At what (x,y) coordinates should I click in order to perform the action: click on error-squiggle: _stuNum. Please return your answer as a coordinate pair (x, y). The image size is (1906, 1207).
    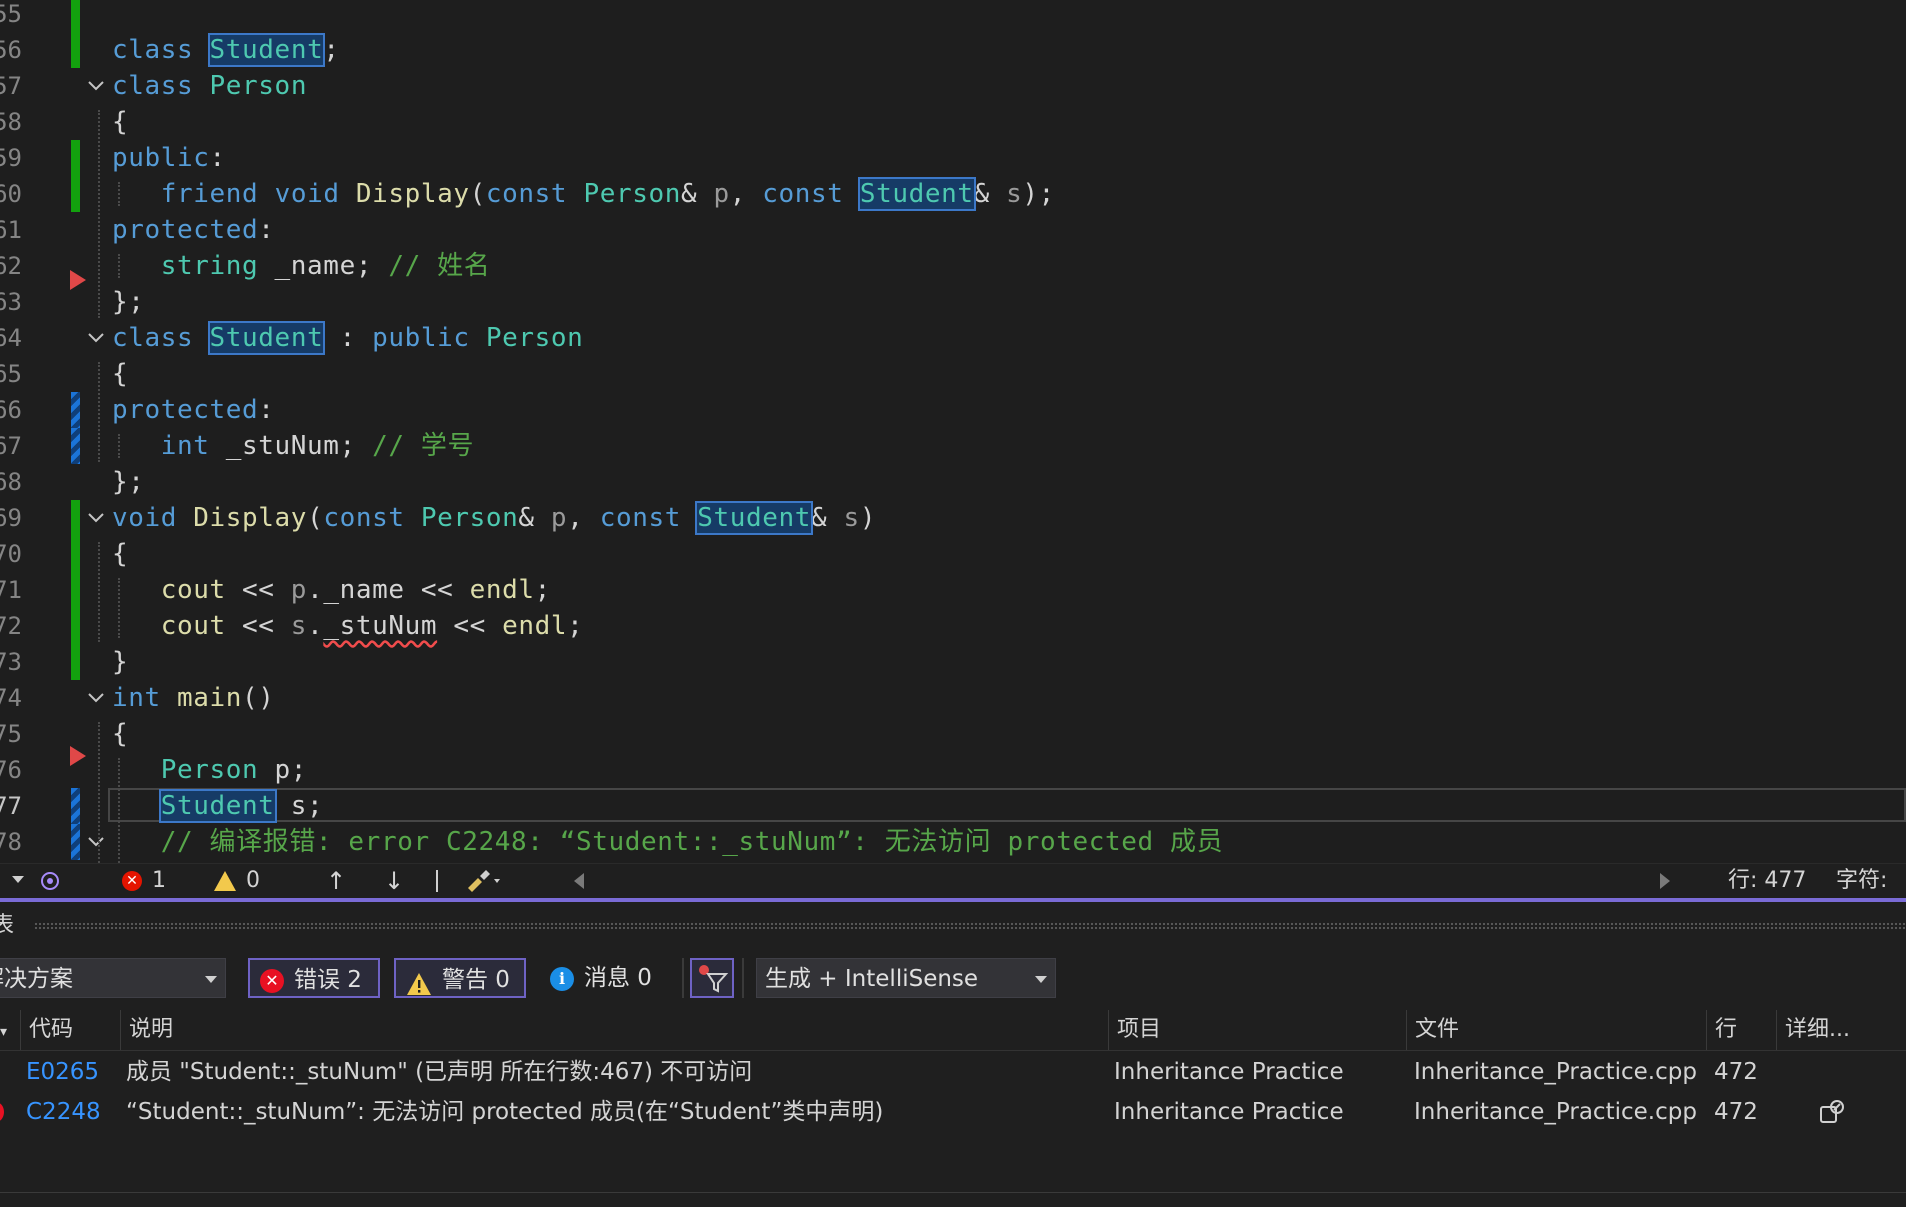
    Looking at the image, I should click on (380, 626).